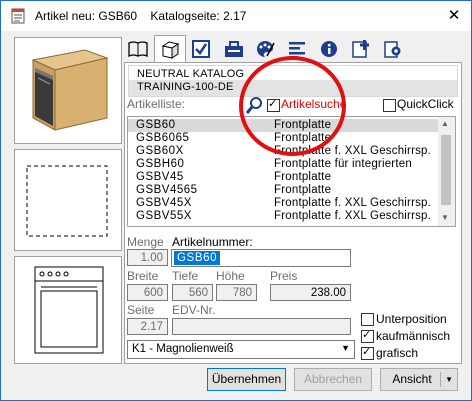 The width and height of the screenshot is (472, 401). What do you see at coordinates (367, 319) in the screenshot?
I see `unterposition-checkbox` at bounding box center [367, 319].